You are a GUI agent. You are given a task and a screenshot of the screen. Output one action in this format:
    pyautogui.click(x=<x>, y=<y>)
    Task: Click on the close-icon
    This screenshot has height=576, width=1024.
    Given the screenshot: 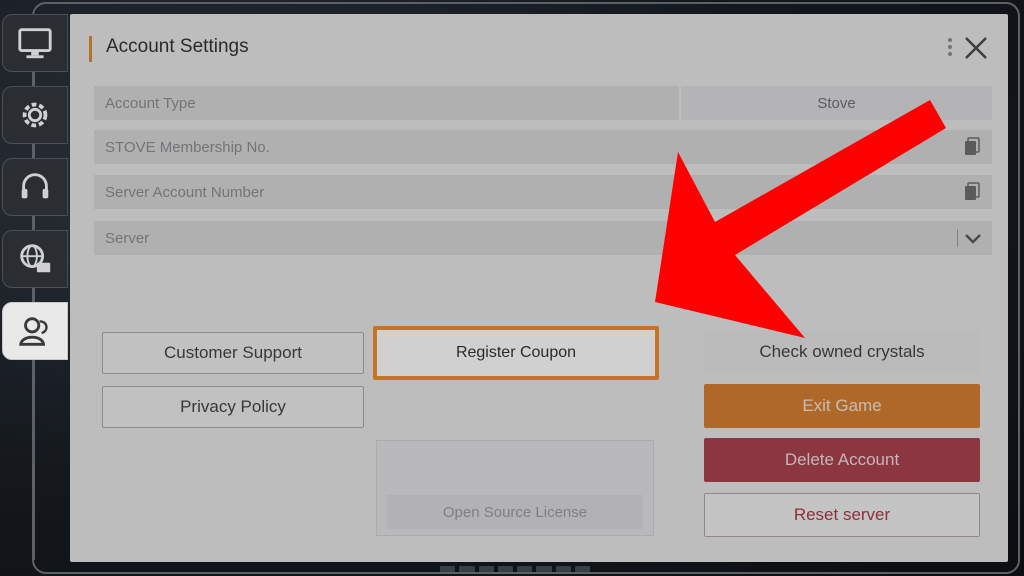 What is the action you would take?
    pyautogui.click(x=976, y=48)
    